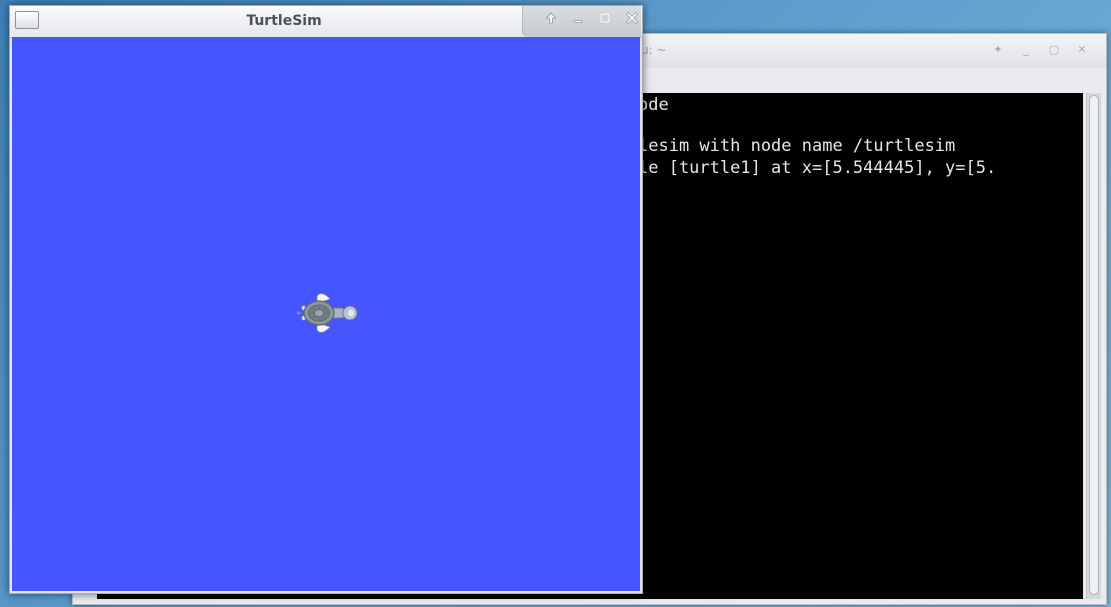 The width and height of the screenshot is (1111, 607). What do you see at coordinates (551, 18) in the screenshot?
I see `up-arrow-icon` at bounding box center [551, 18].